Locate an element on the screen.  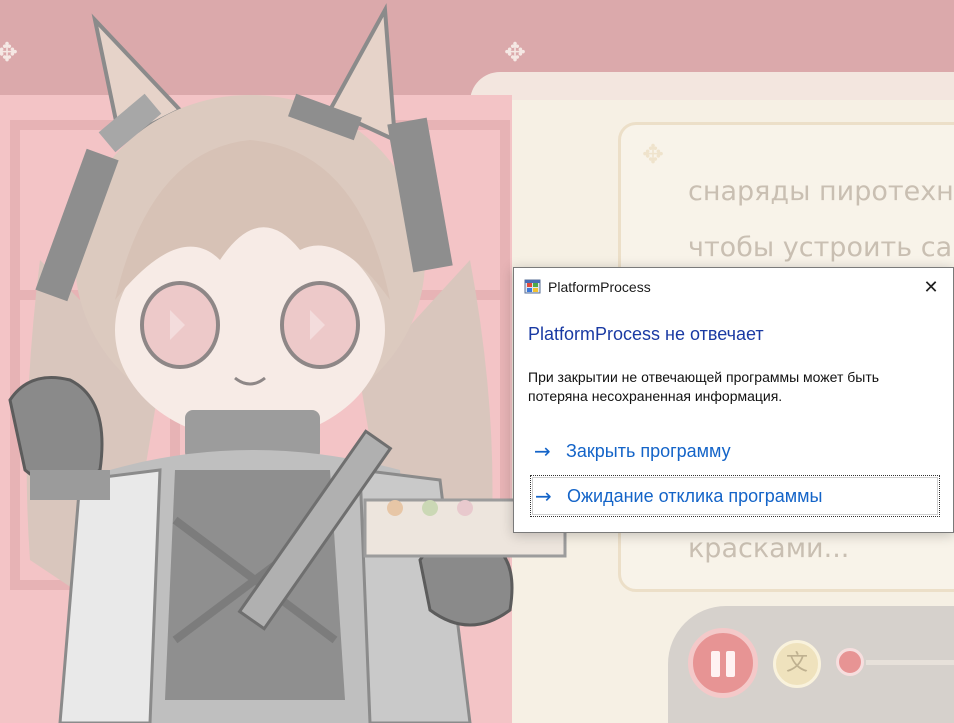
translate-icon: 文 is located at coordinates (797, 664).